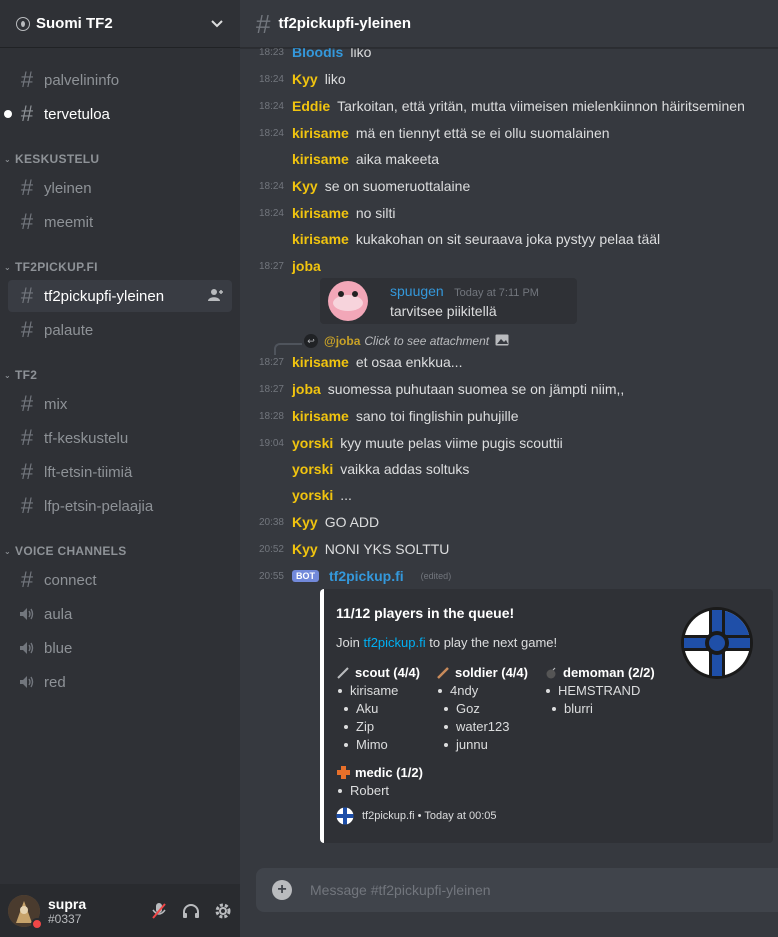  Describe the element at coordinates (120, 506) in the screenshot. I see `channel-lfp-etsin-pelaajia: # lfp-etsin-pelaajia` at that location.